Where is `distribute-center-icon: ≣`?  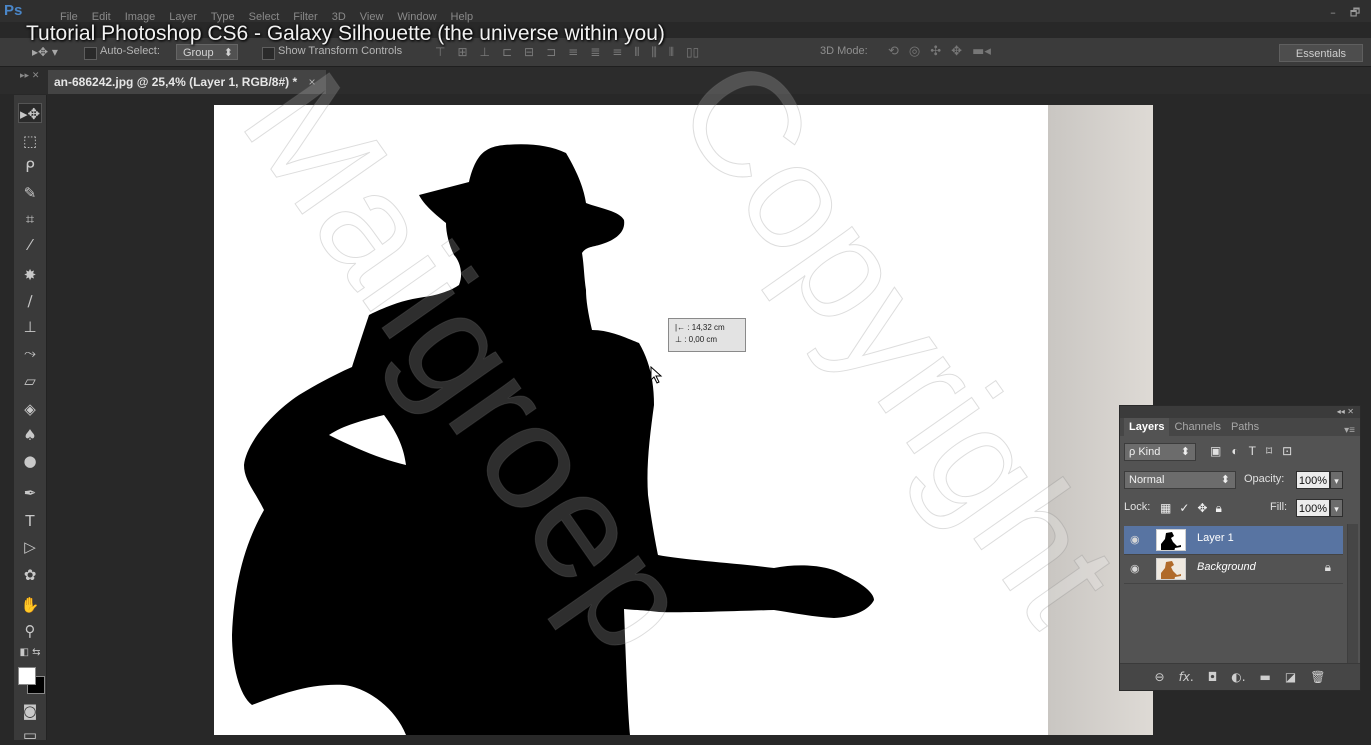
distribute-center-icon: ≣ is located at coordinates (595, 52).